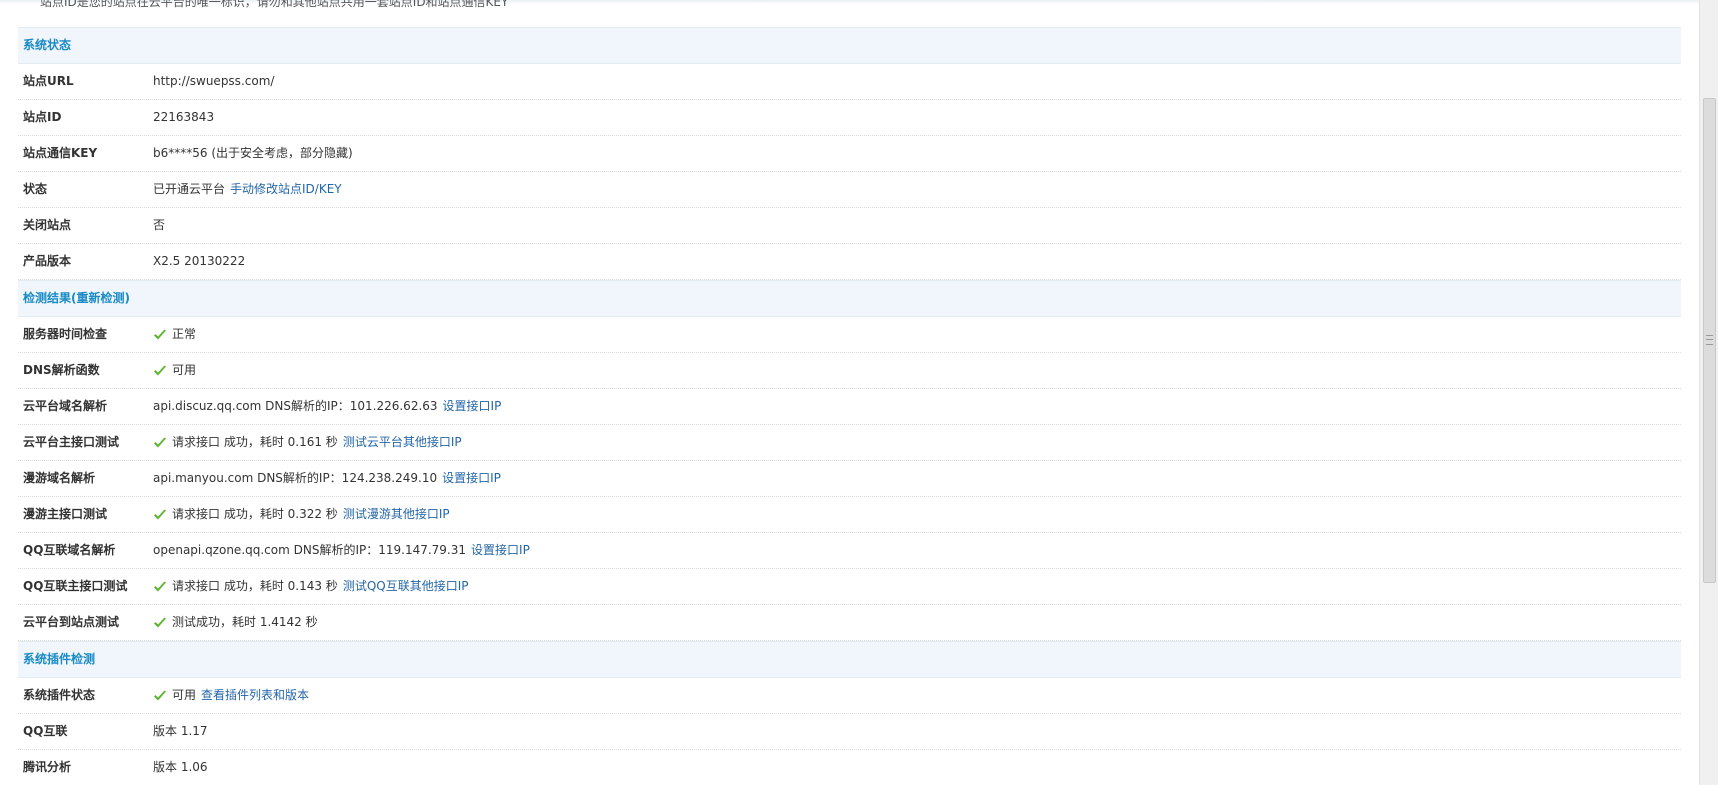  I want to click on row-value: 22163843, so click(184, 117).